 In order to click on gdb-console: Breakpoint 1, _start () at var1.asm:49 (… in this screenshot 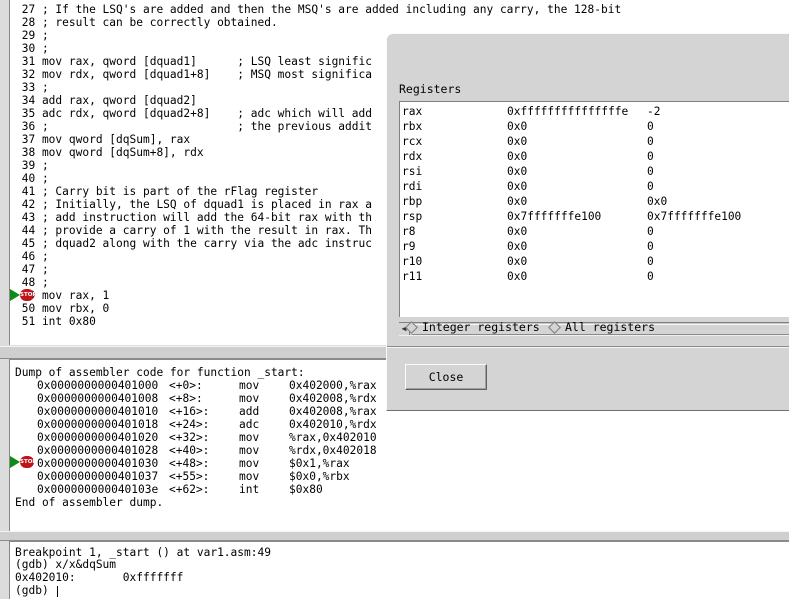, I will do `click(399, 570)`.